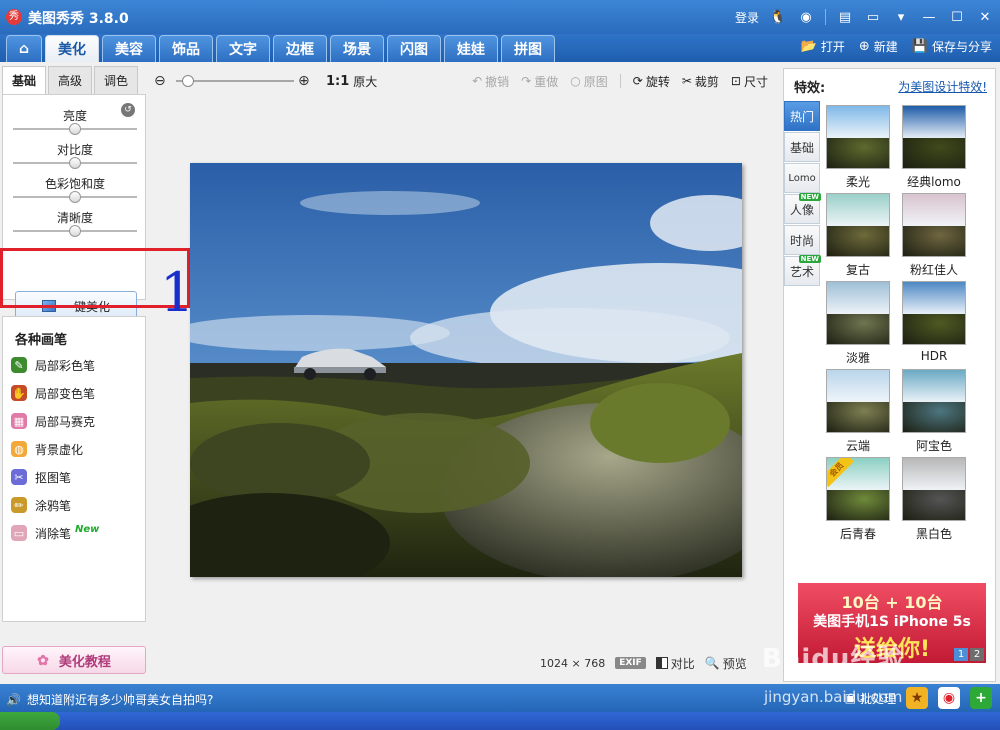  What do you see at coordinates (30, 721) in the screenshot?
I see `start-button` at bounding box center [30, 721].